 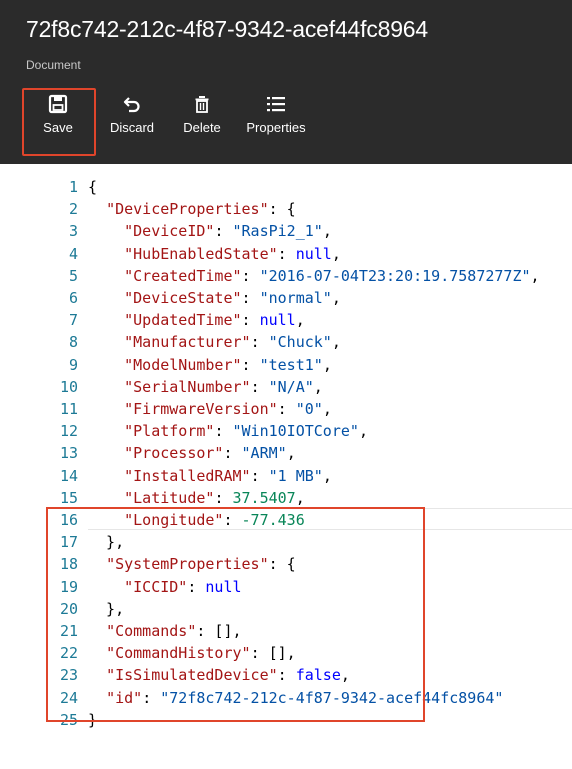 I want to click on code-token: },, so click(x=106, y=608).